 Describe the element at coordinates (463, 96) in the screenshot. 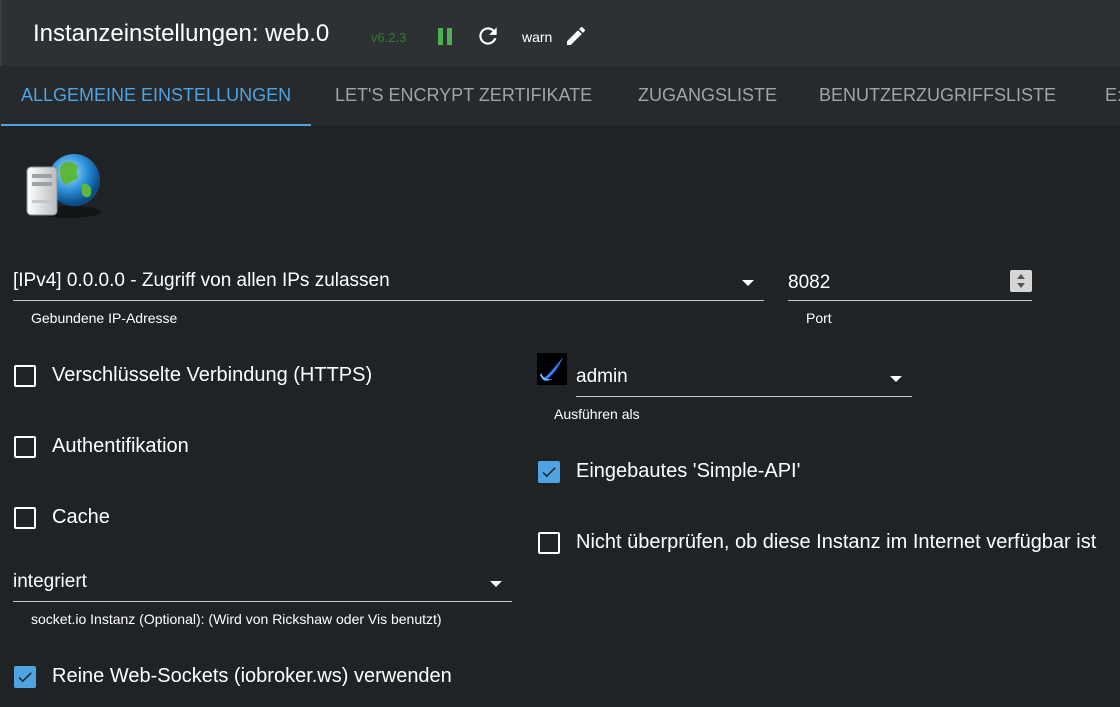

I see `tab-letsencrypt: LET'S ENCRYPT ZERTIFIKATE` at that location.